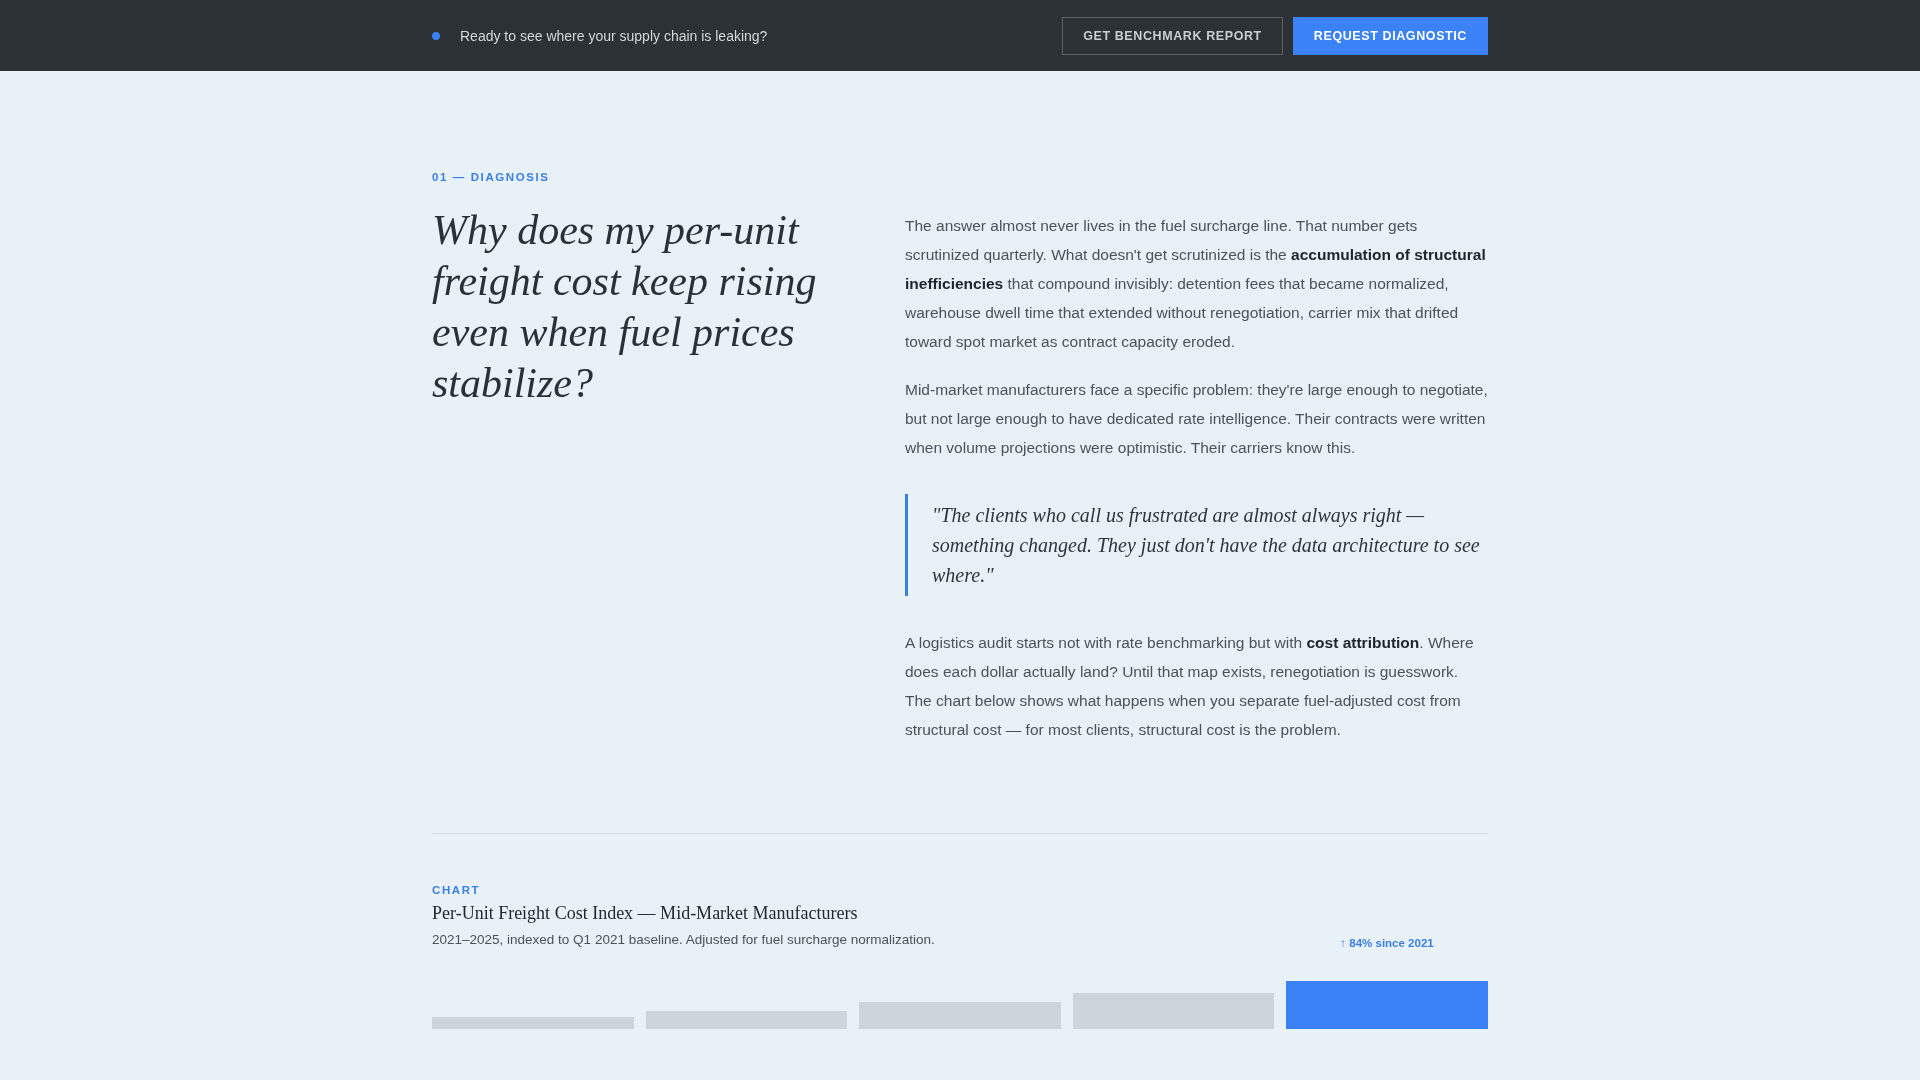  Describe the element at coordinates (1387, 943) in the screenshot. I see `chart-annotation: ↑ 84% since 2021` at that location.